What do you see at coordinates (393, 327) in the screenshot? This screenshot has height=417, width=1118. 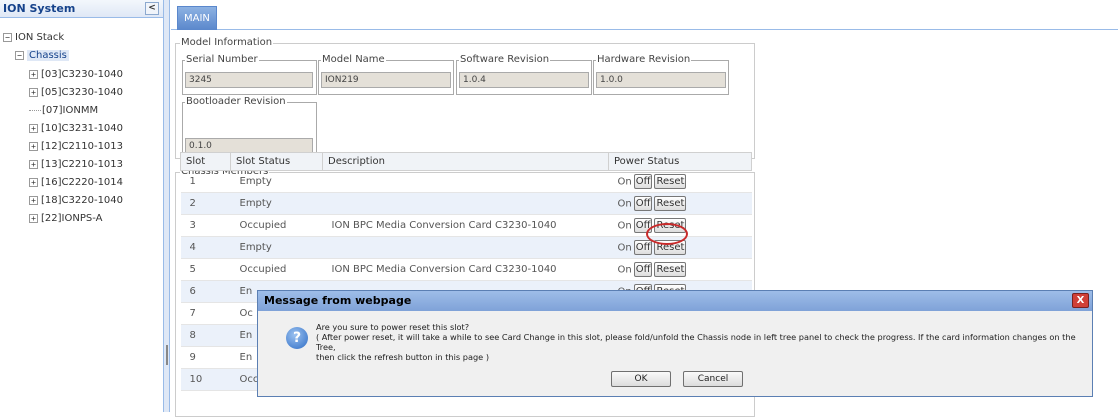 I see `dialog-message-line: Are you sure to power reset this slot?` at bounding box center [393, 327].